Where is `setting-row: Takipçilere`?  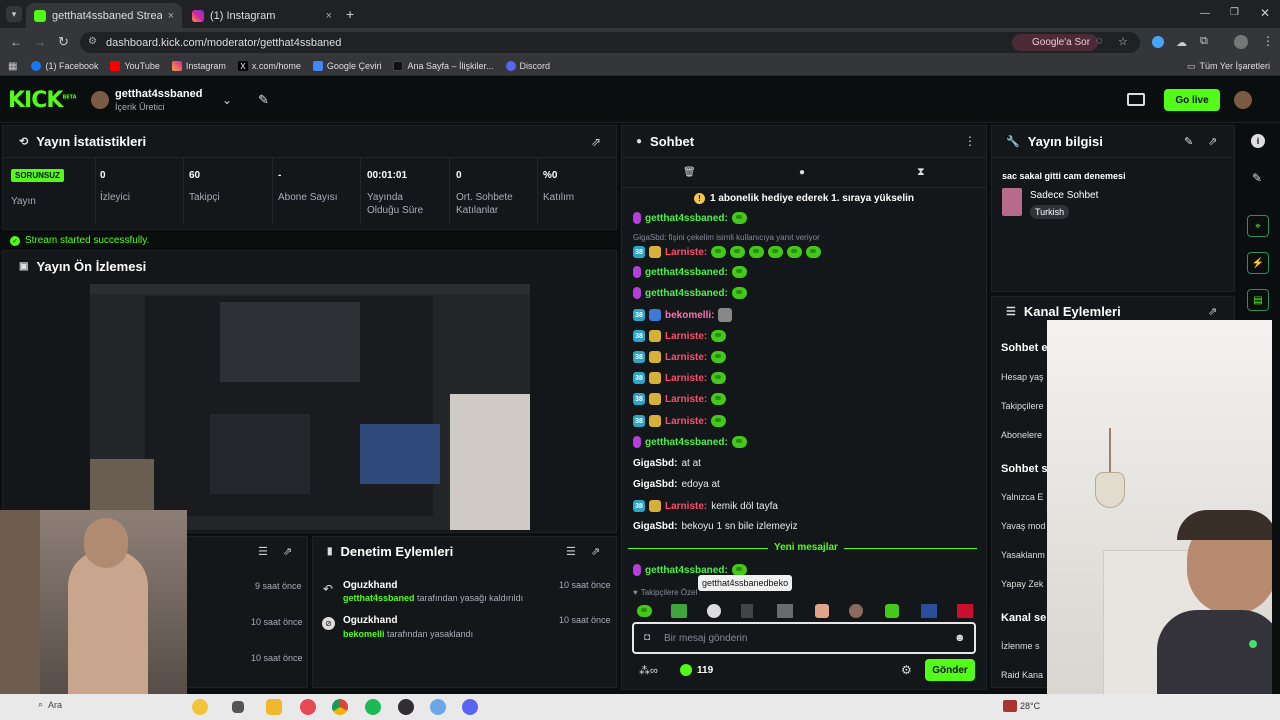 setting-row: Takipçilere is located at coordinates (1022, 406).